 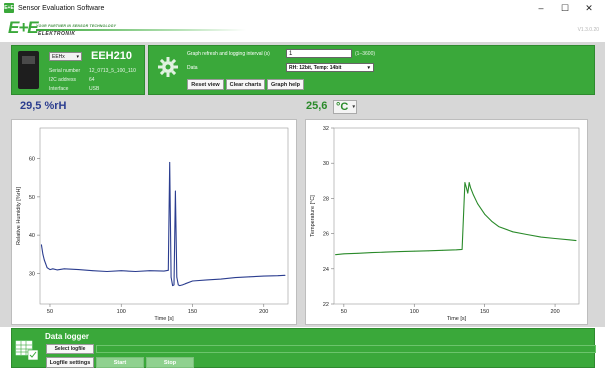 What do you see at coordinates (58, 57) in the screenshot?
I see `device-family-value: EEHx` at bounding box center [58, 57].